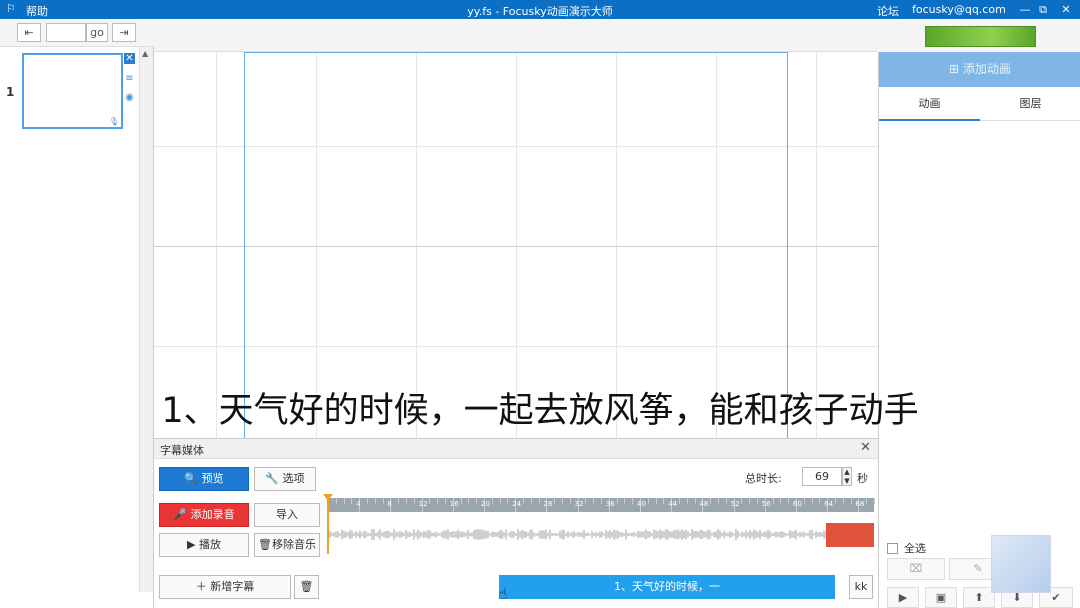  I want to click on chevron-down-icon: ▼, so click(846, 481).